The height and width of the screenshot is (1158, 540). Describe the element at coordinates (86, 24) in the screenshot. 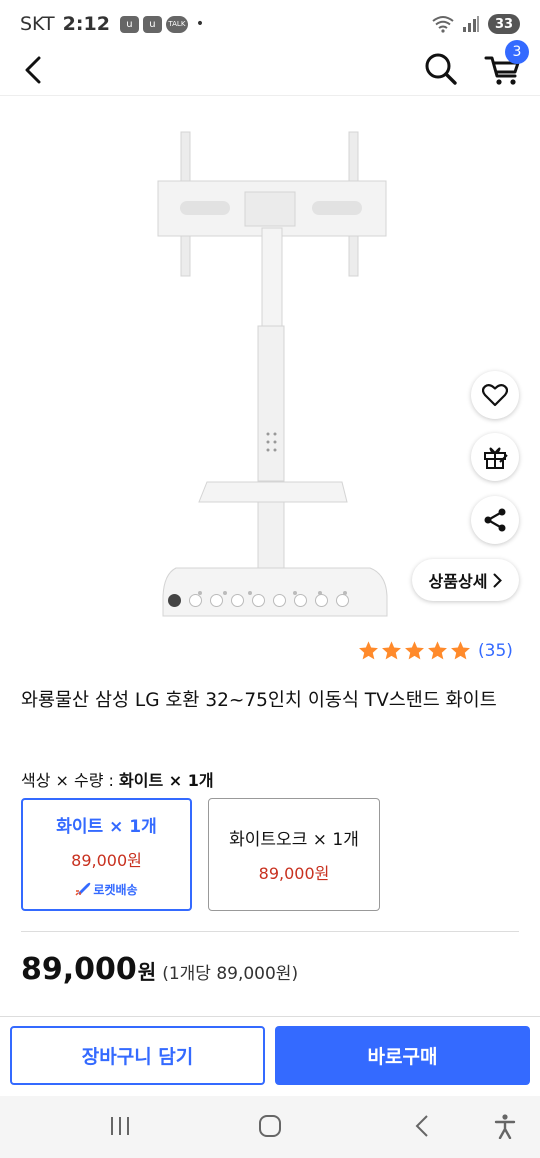

I see `clock: 2:12` at that location.